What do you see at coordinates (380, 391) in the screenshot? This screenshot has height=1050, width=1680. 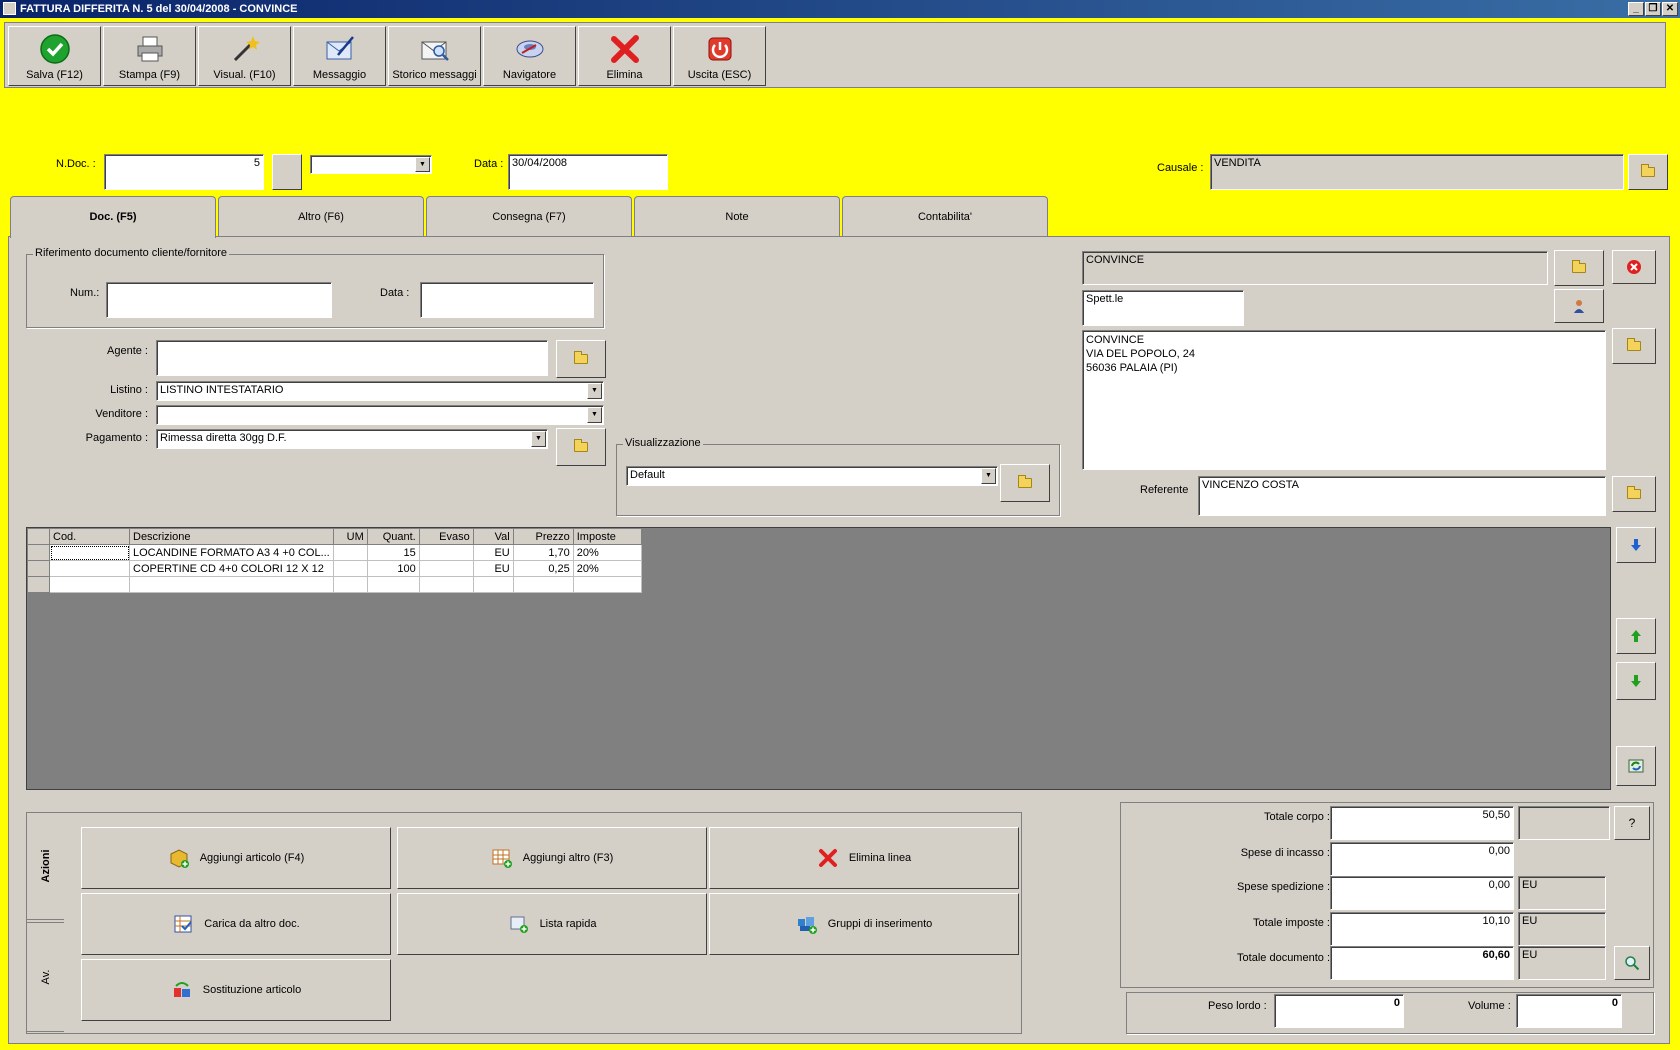 I see `pricelist-select: LISTINO INTESTATARIO ▼` at bounding box center [380, 391].